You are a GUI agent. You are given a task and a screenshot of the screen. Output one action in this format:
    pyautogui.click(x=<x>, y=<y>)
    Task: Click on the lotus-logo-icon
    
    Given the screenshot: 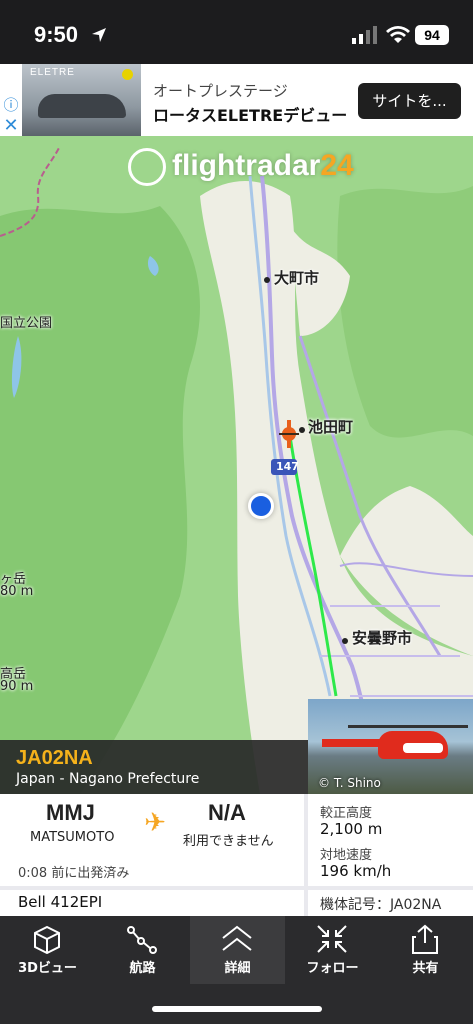 What is the action you would take?
    pyautogui.click(x=127, y=74)
    